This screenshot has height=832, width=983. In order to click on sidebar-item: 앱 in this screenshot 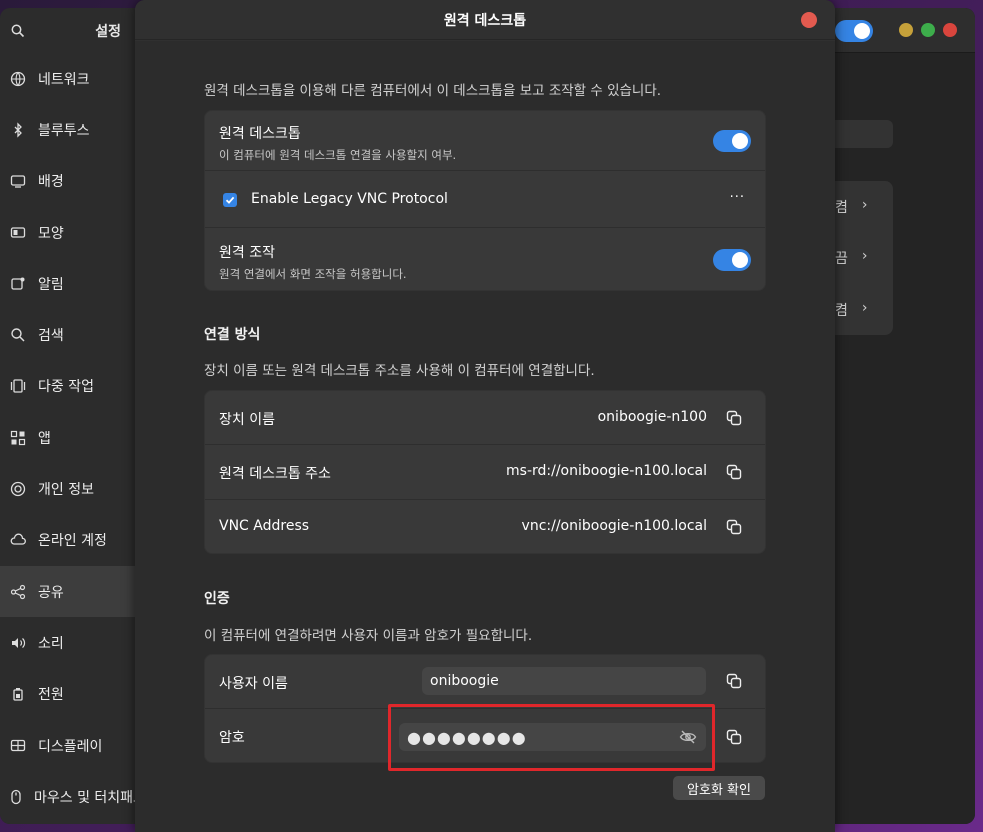, I will do `click(67, 437)`.